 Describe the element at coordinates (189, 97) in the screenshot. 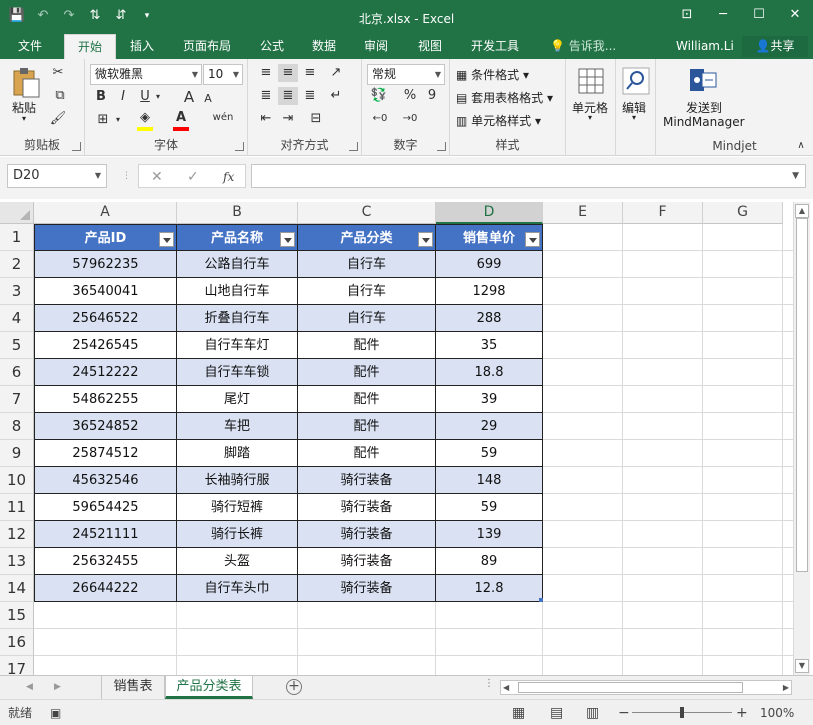

I see `grow-font-button: A` at that location.